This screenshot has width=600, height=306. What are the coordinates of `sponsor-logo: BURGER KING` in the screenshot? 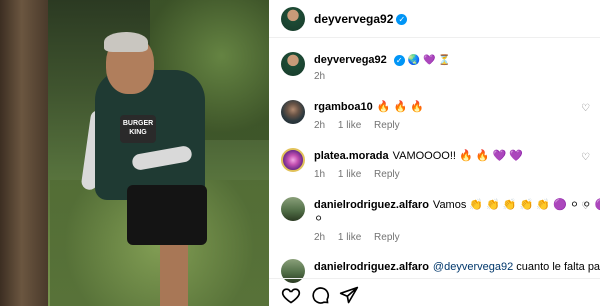 It's located at (138, 129).